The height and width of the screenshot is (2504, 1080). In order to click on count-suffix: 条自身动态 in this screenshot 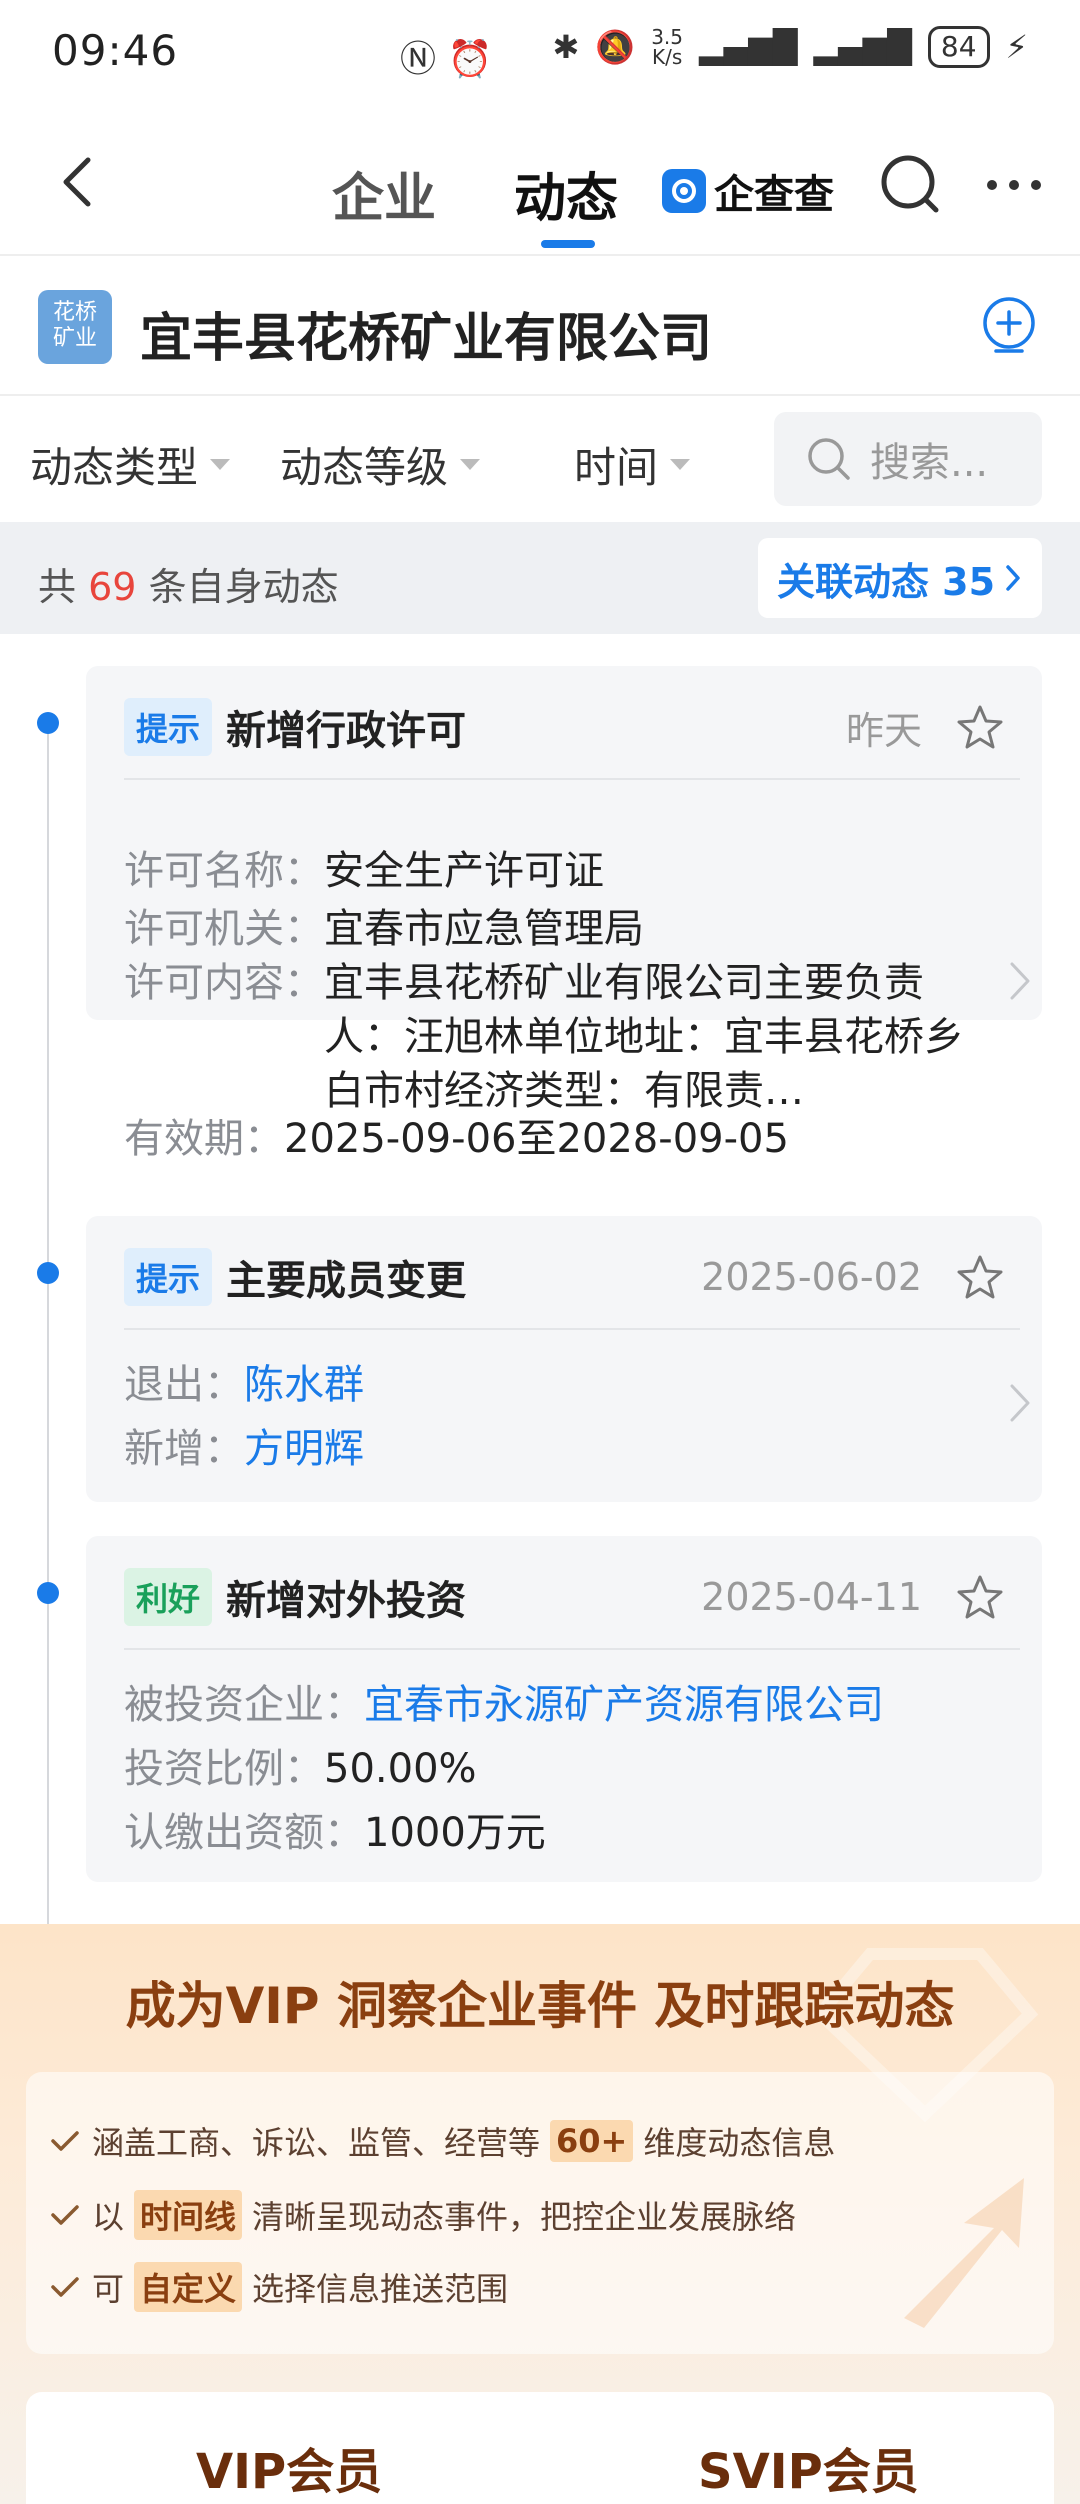, I will do `click(243, 587)`.